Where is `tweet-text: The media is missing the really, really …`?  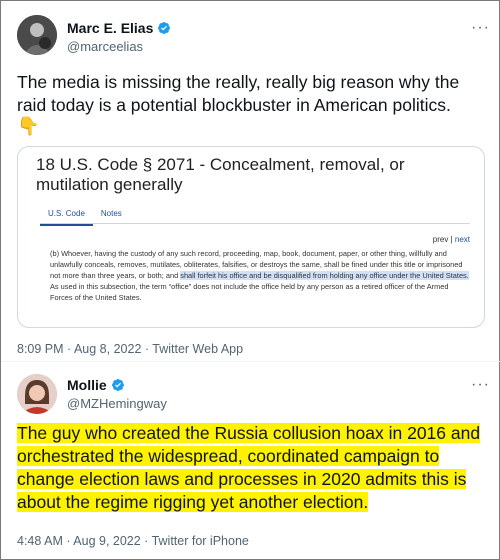
tweet-text: The media is missing the really, really … is located at coordinates (238, 93).